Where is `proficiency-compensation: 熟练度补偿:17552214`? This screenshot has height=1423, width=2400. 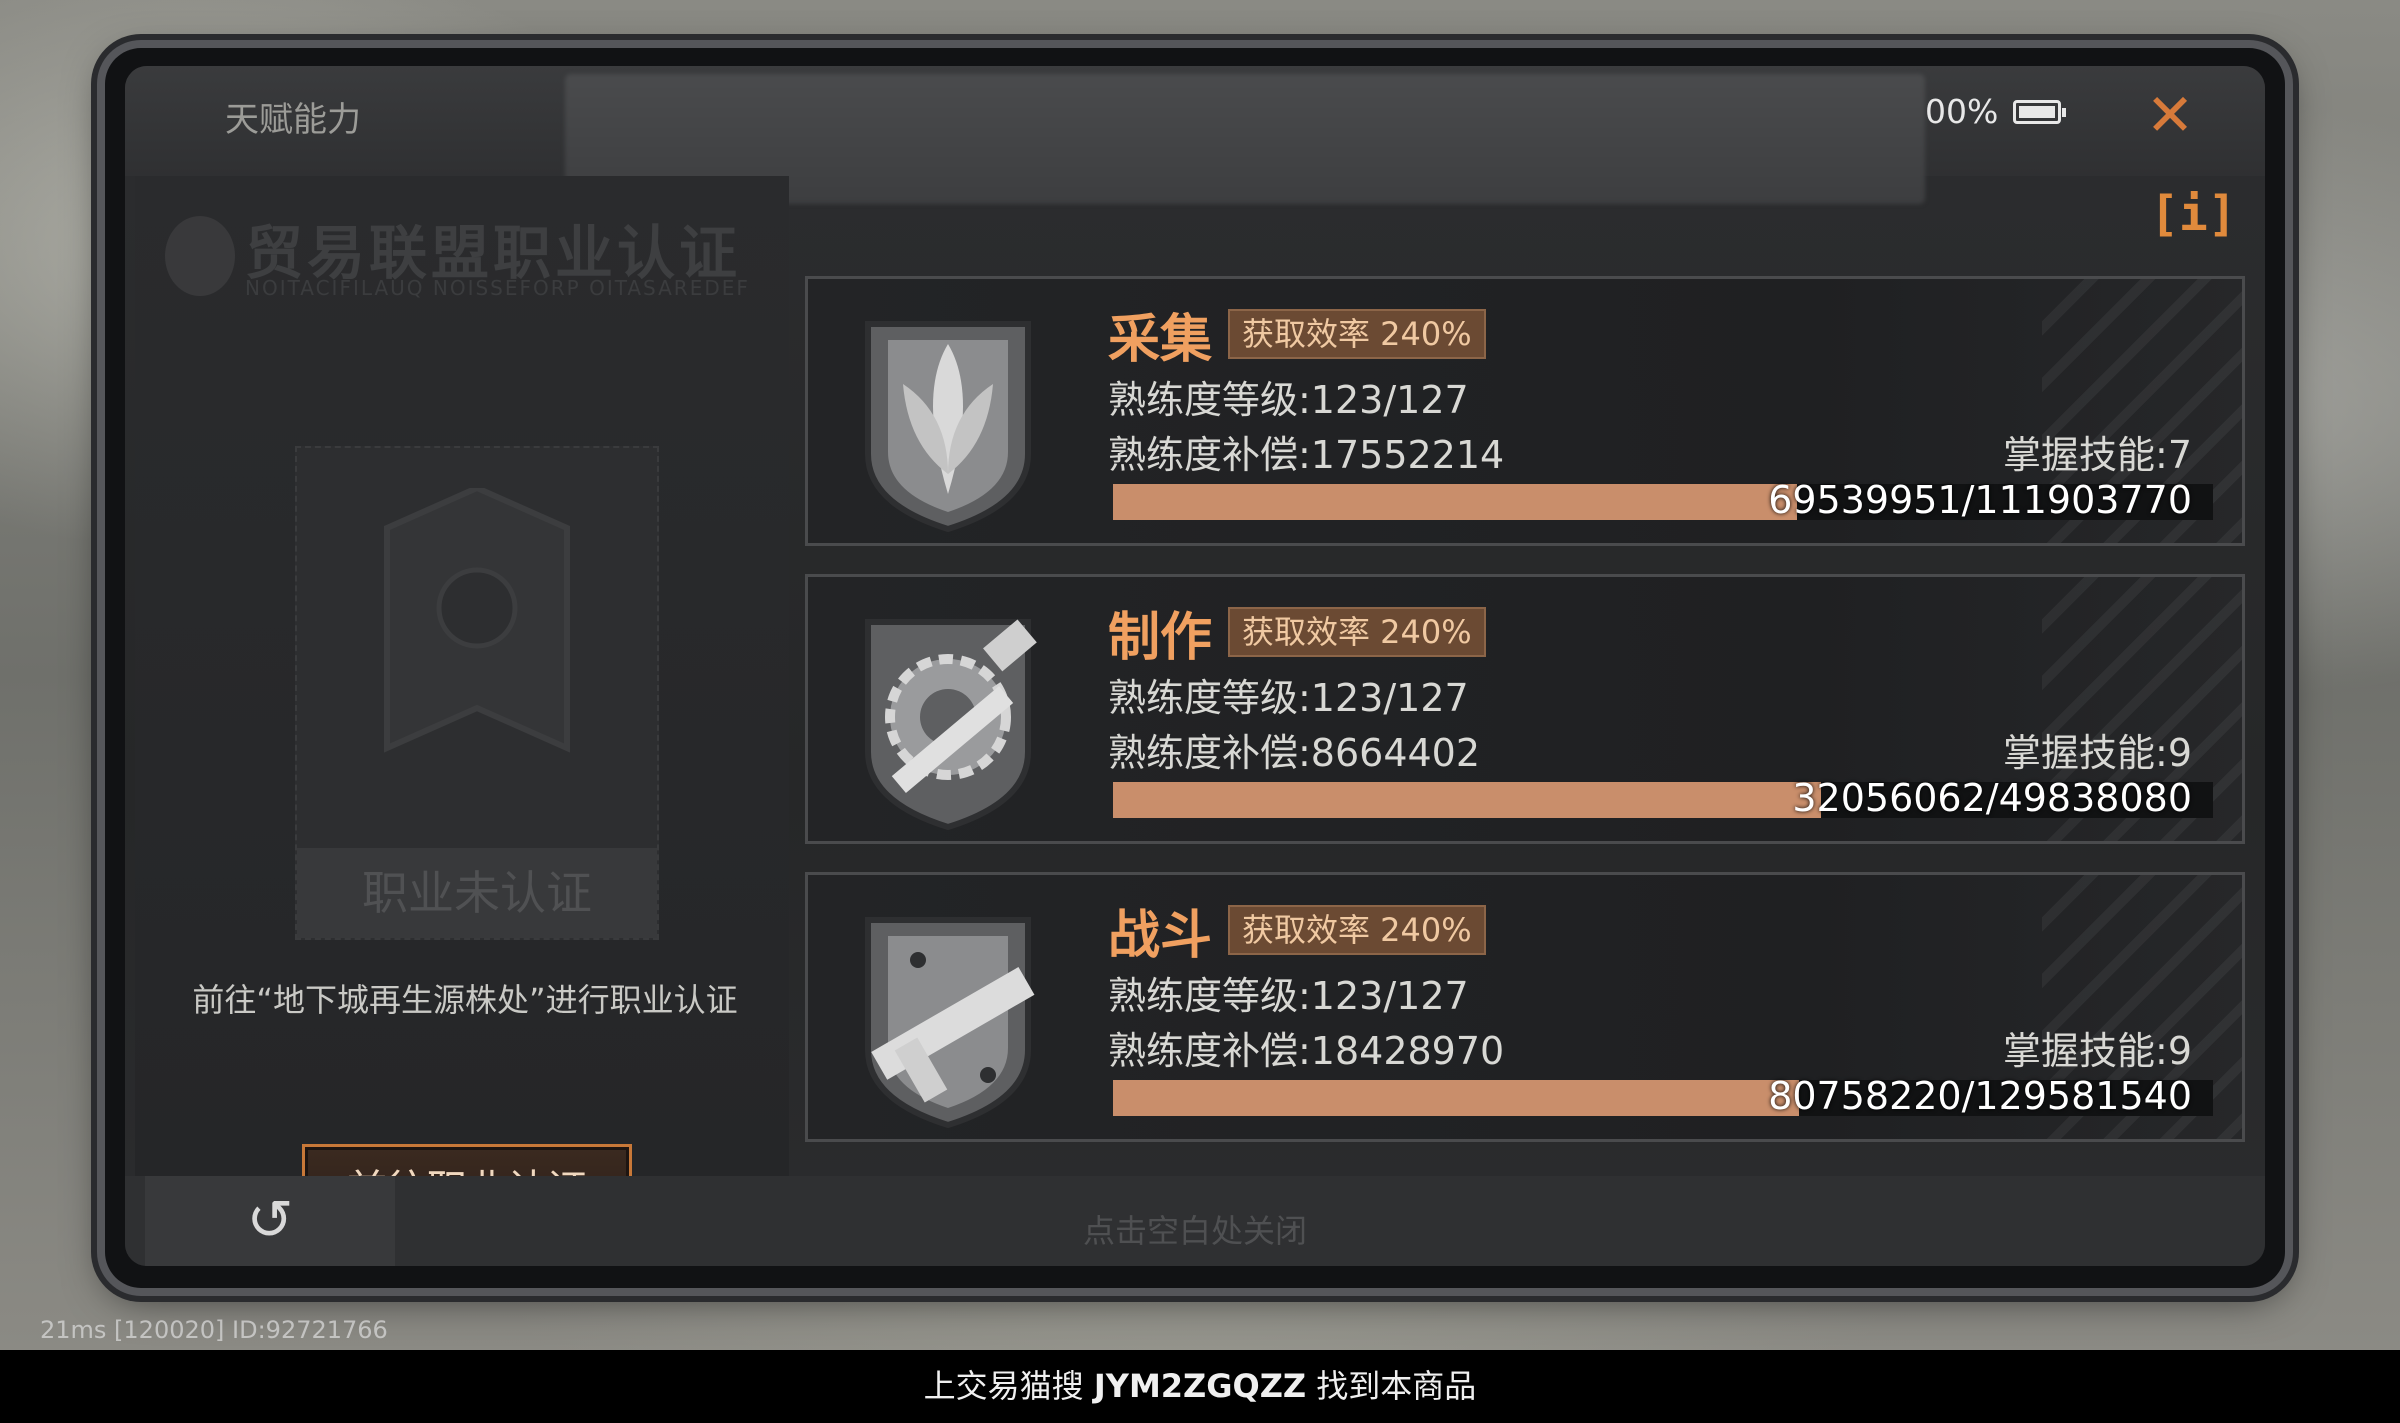 proficiency-compensation: 熟练度补偿:17552214 is located at coordinates (1306, 455).